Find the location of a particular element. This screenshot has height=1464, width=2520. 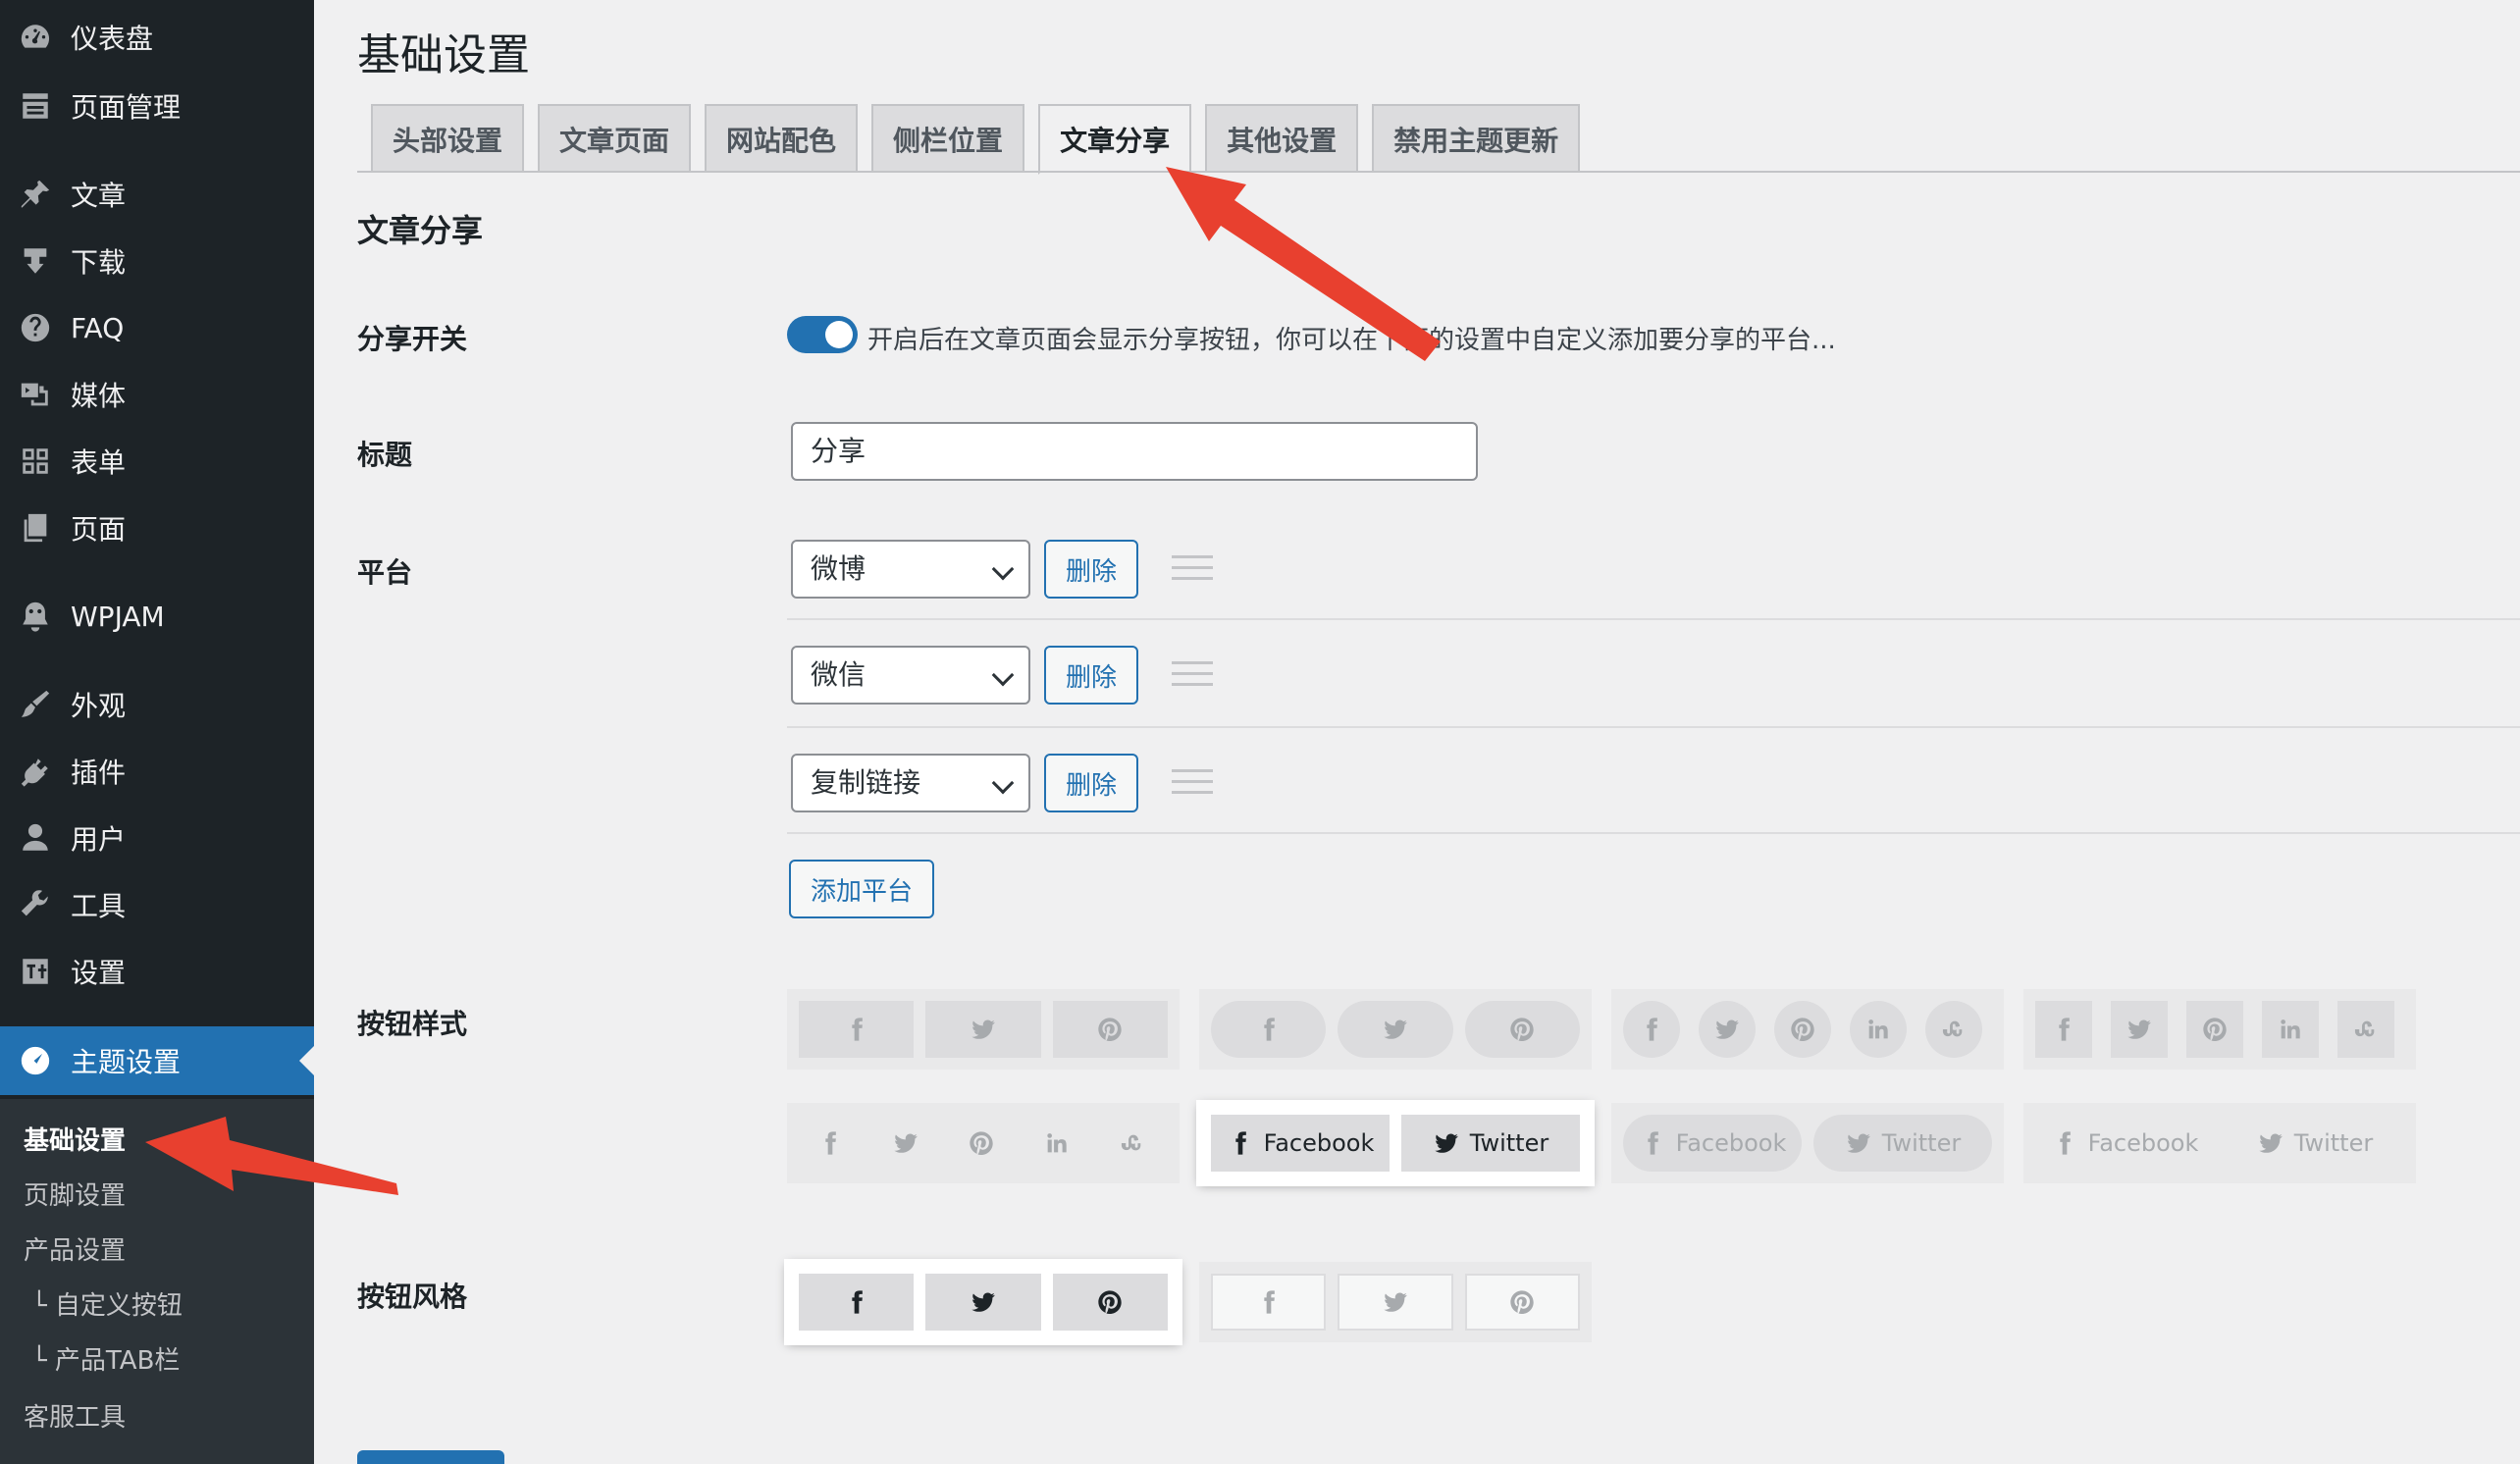

sidebar-item-appearance: 外观 is located at coordinates (157, 704).